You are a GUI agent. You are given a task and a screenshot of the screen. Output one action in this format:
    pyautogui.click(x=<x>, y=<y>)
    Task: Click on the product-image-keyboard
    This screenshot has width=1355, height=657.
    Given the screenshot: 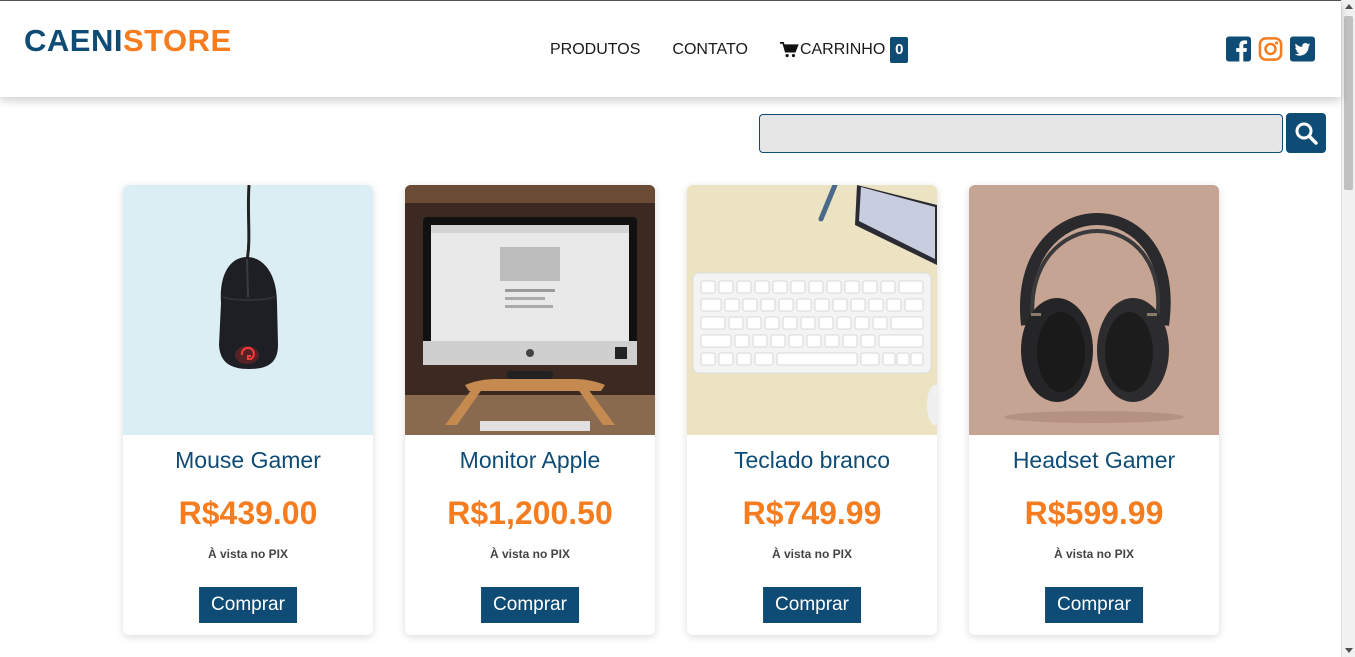 What is the action you would take?
    pyautogui.click(x=812, y=310)
    